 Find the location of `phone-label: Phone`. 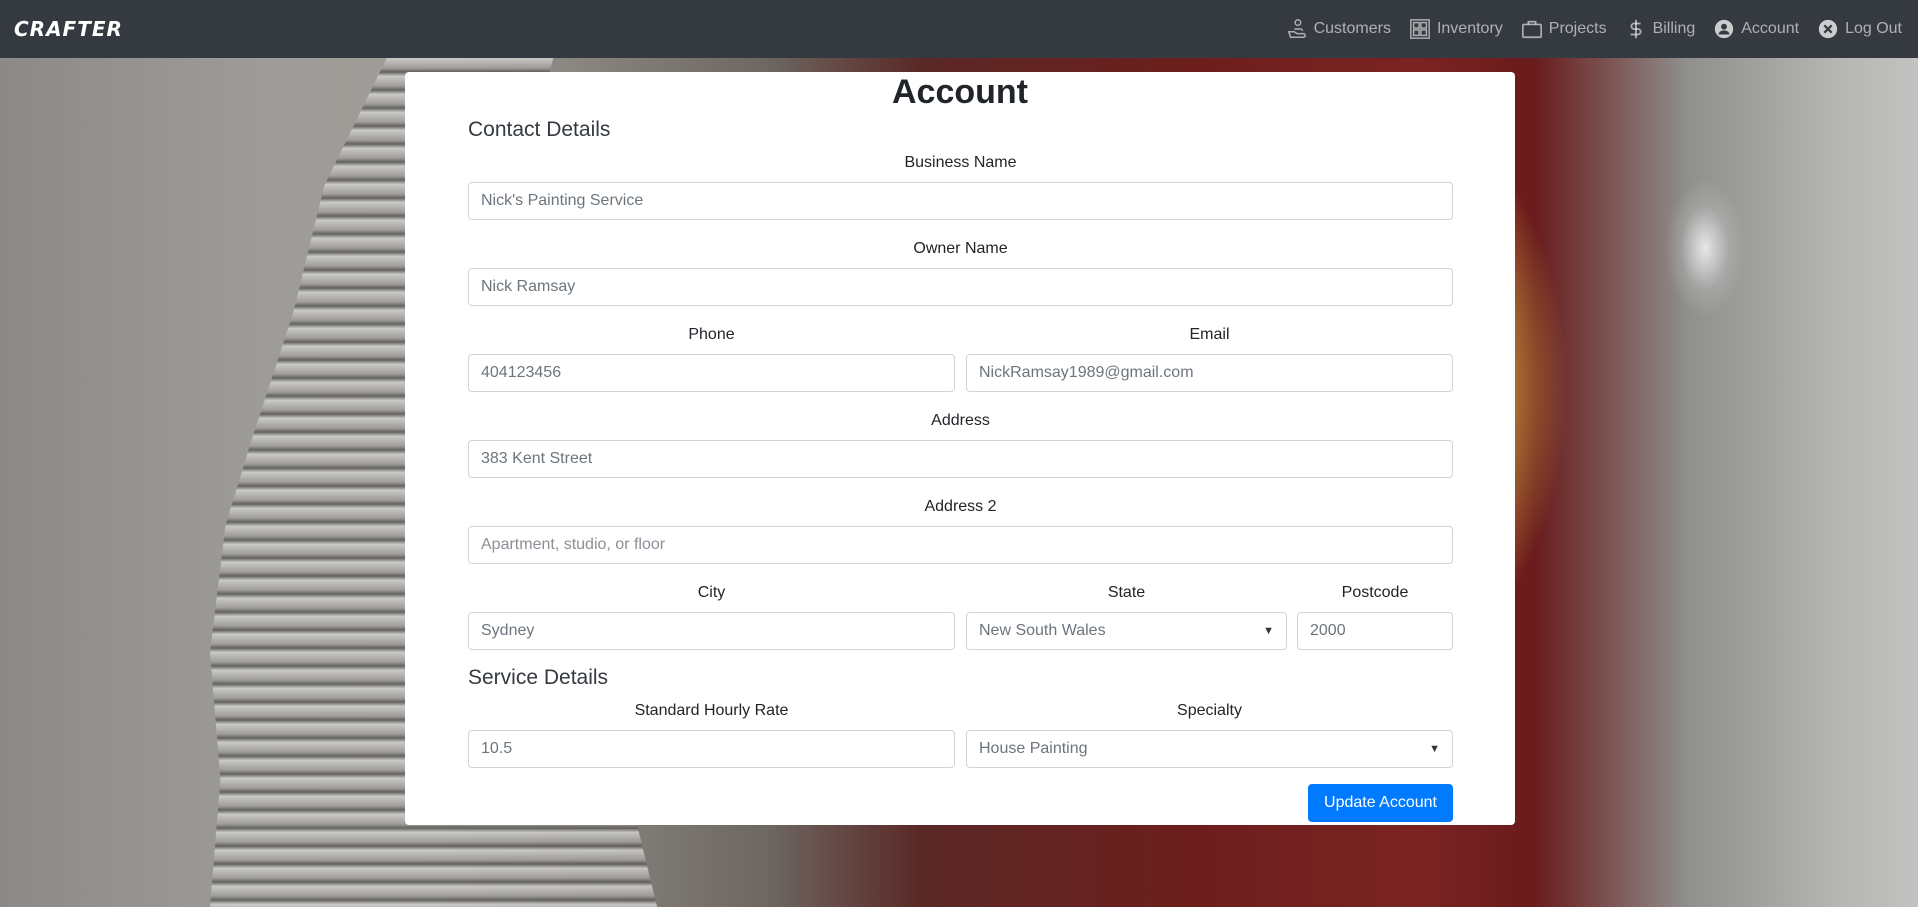

phone-label: Phone is located at coordinates (711, 334).